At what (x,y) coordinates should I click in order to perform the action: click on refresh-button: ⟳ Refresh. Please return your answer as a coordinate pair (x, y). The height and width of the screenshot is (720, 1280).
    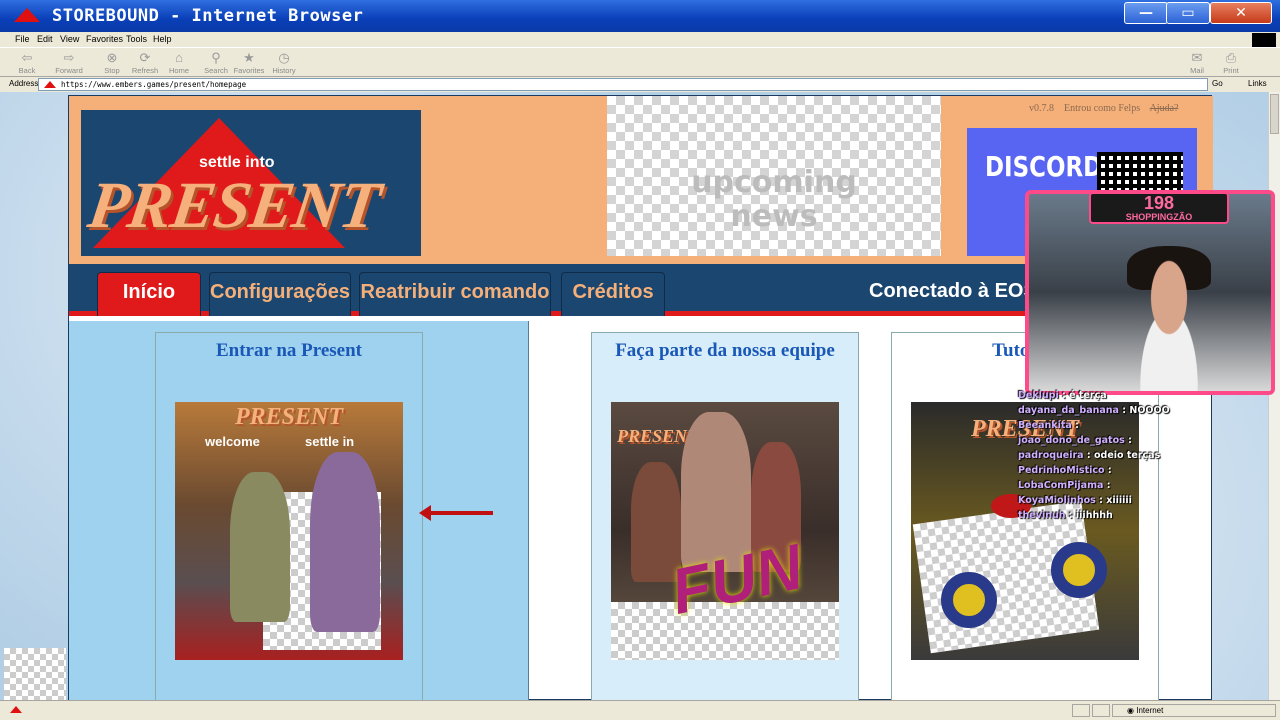
    Looking at the image, I should click on (145, 63).